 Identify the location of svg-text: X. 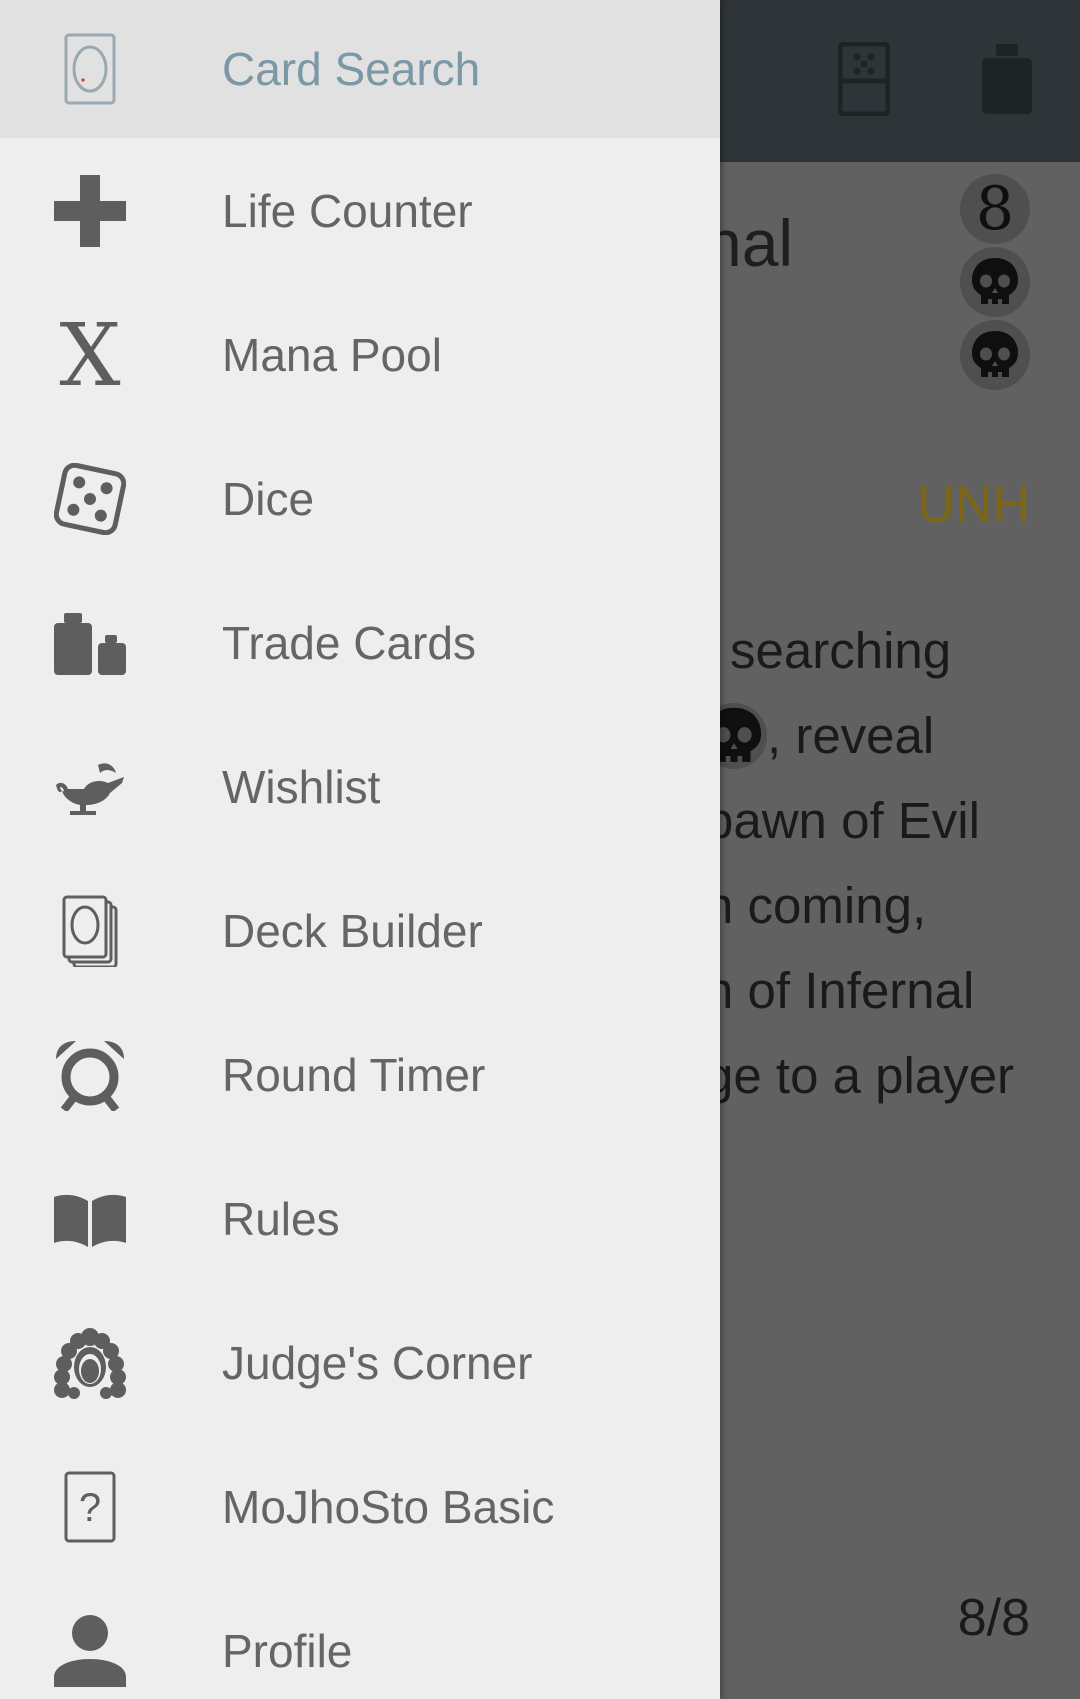
(89, 355).